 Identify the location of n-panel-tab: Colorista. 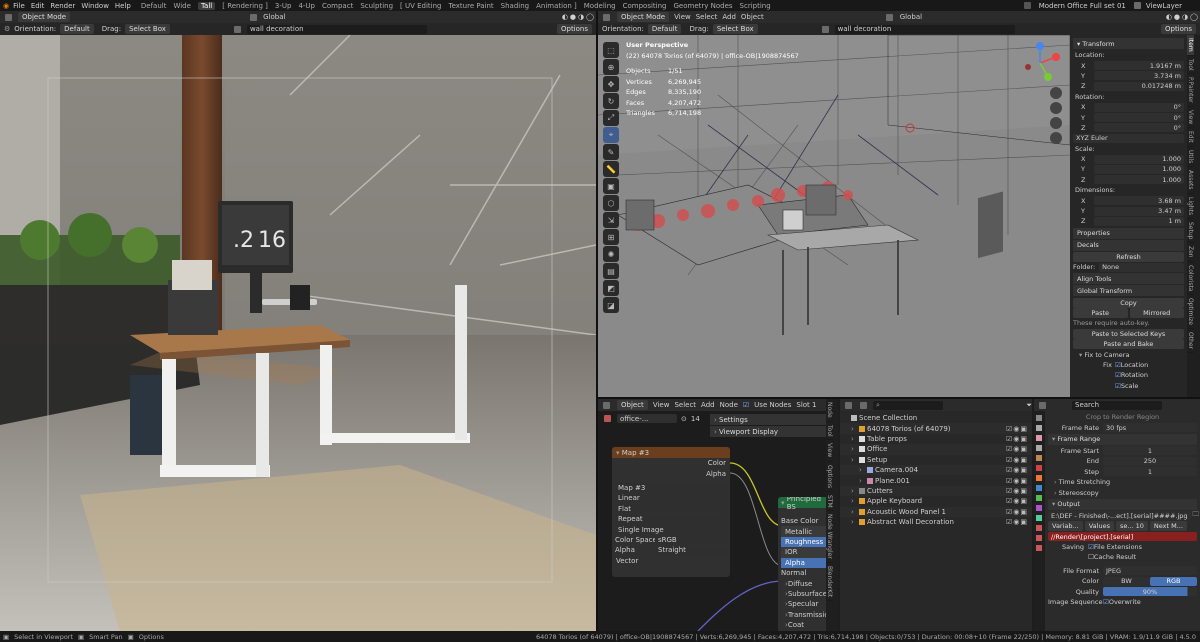
(1190, 279).